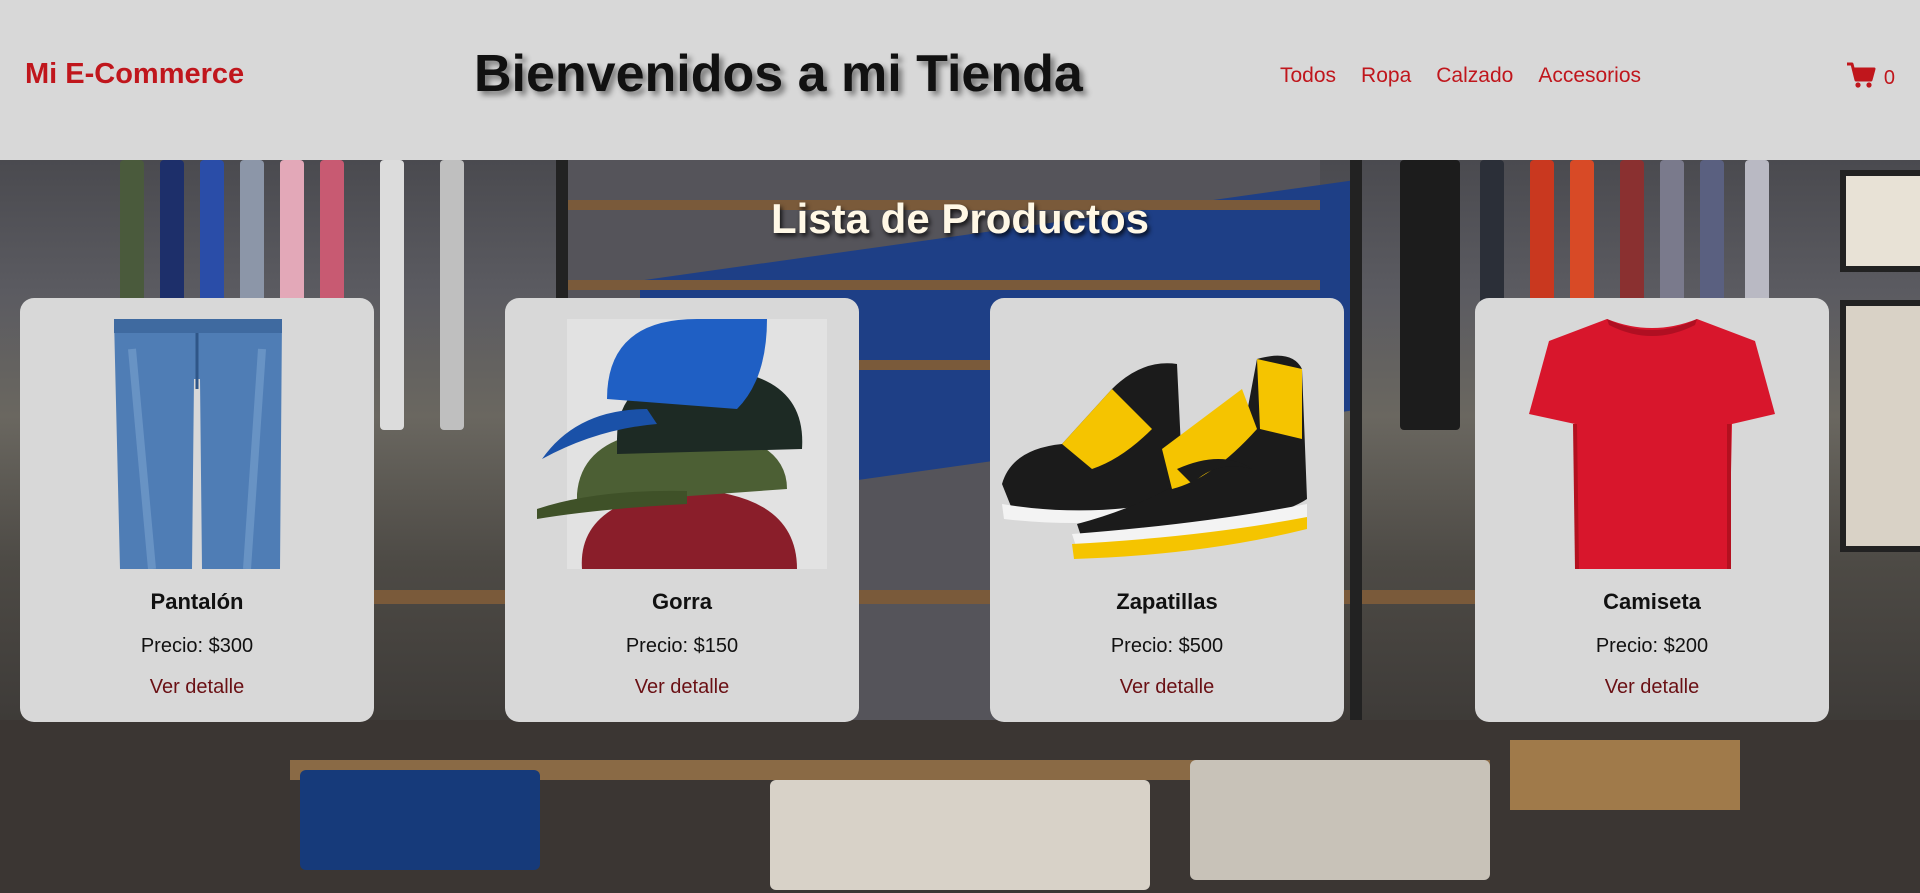  Describe the element at coordinates (1889, 78) in the screenshot. I see `cart-count: 0` at that location.